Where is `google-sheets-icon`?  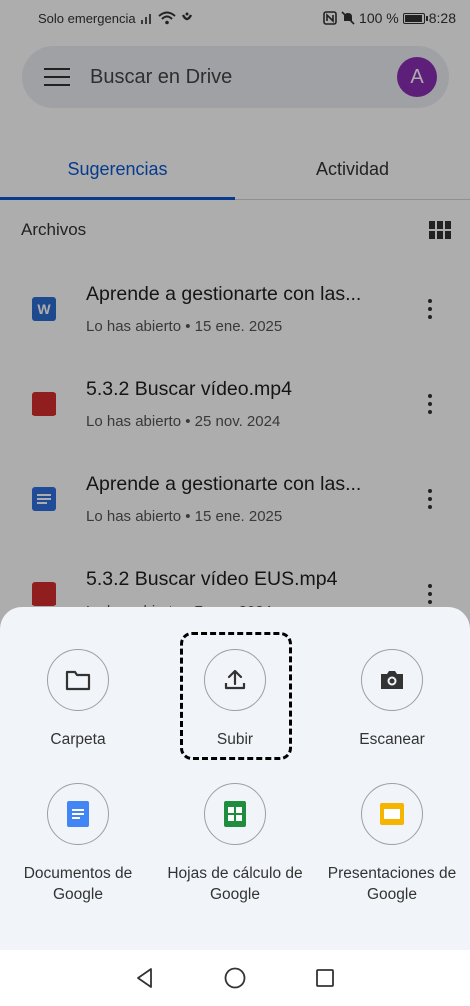
google-sheets-icon is located at coordinates (235, 814).